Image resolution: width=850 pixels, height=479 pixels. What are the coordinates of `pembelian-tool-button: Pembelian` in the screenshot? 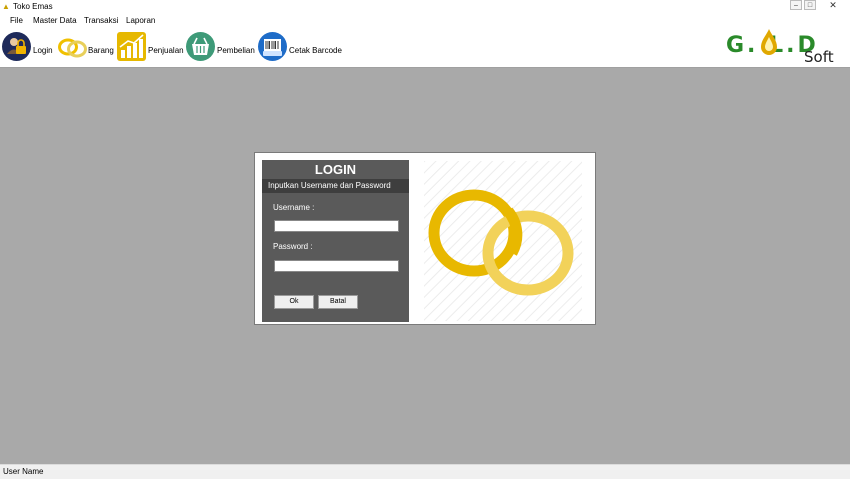 It's located at (220, 47).